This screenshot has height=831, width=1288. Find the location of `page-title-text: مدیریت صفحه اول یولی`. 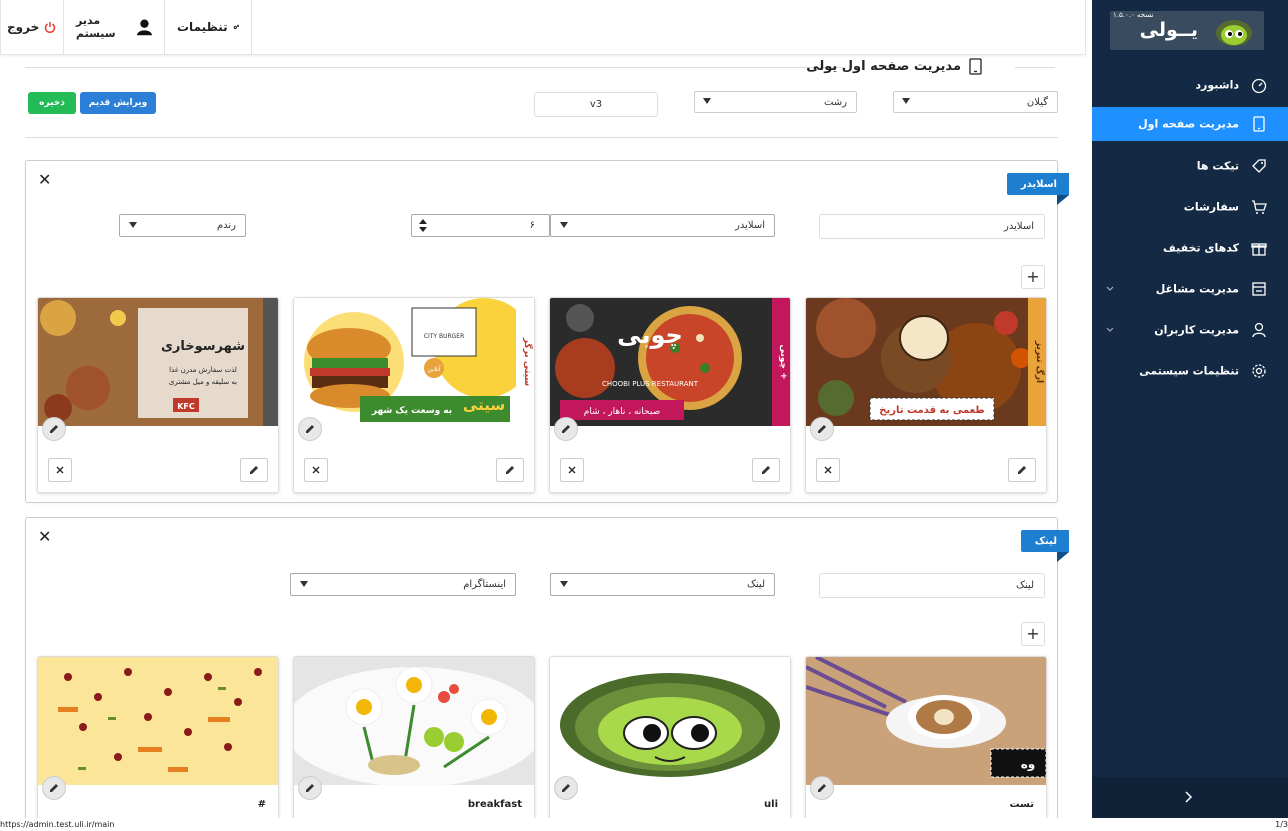

page-title-text: مدیریت صفحه اول یولی is located at coordinates (883, 66).